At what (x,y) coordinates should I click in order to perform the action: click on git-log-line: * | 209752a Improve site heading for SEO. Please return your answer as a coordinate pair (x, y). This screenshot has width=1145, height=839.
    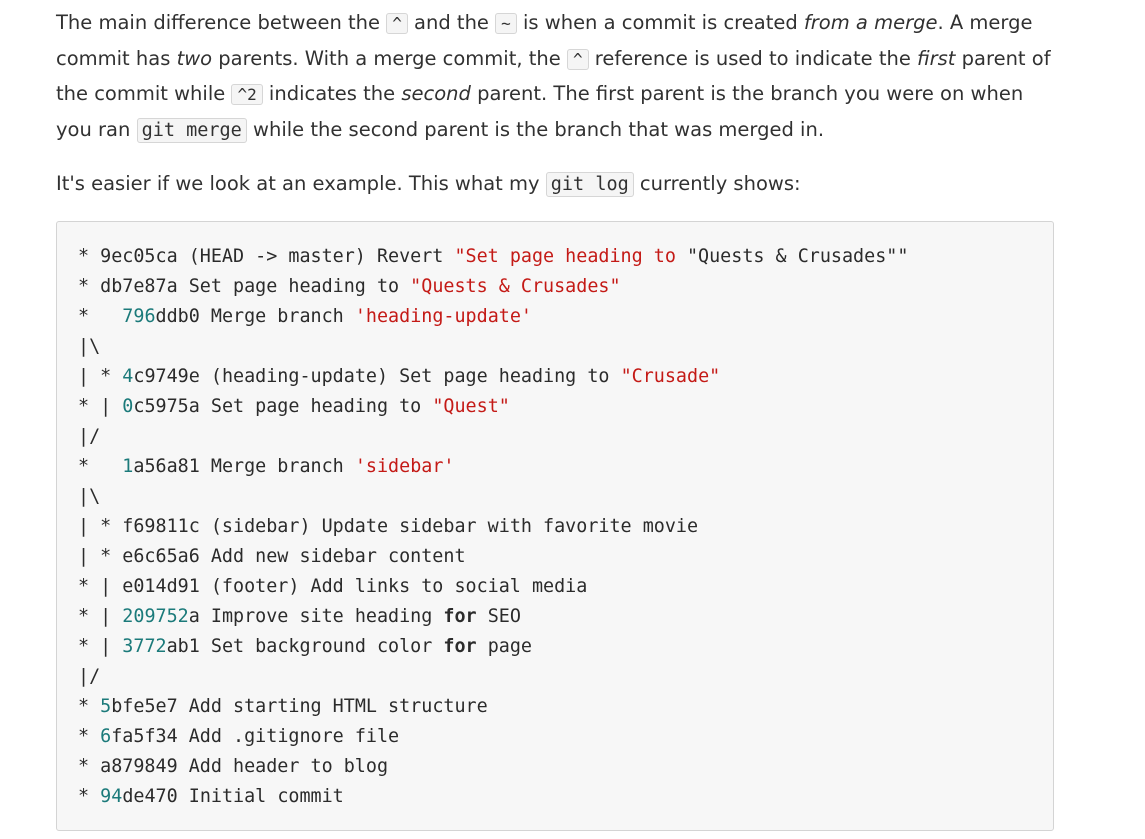
    Looking at the image, I should click on (493, 617).